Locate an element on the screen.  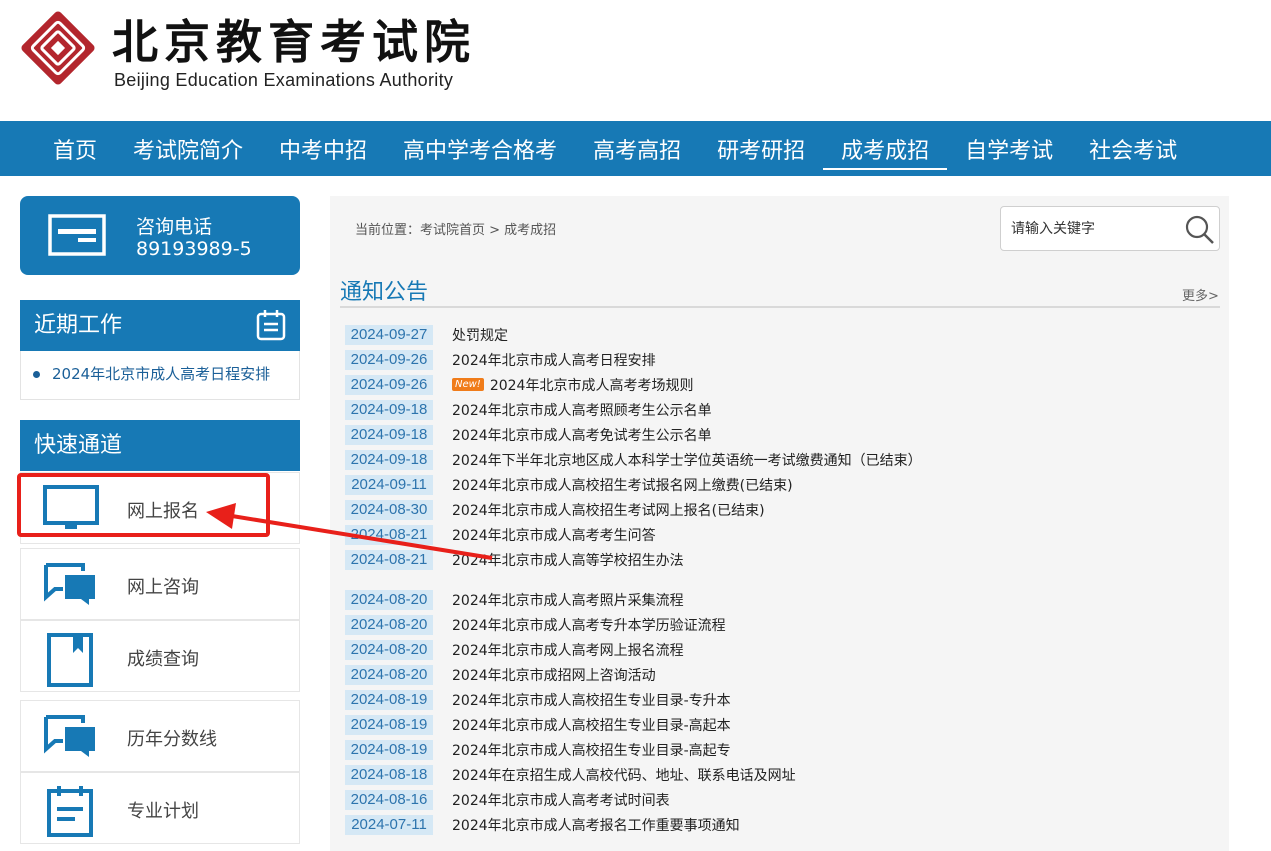
news-date: 2024-08-30 is located at coordinates (389, 509).